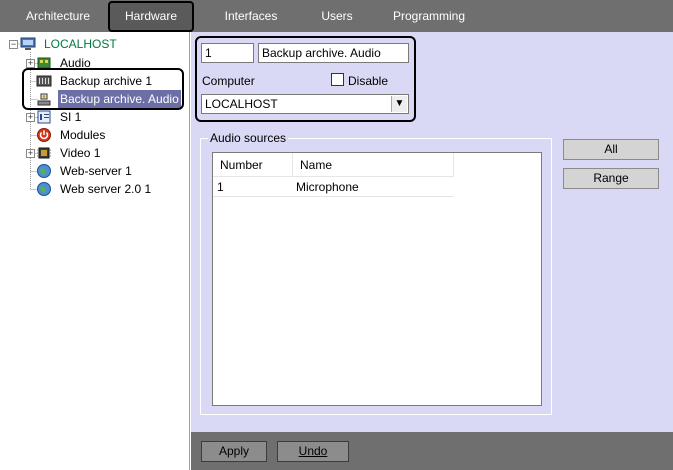 The height and width of the screenshot is (470, 673). I want to click on expand-audio-icon: +, so click(30, 63).